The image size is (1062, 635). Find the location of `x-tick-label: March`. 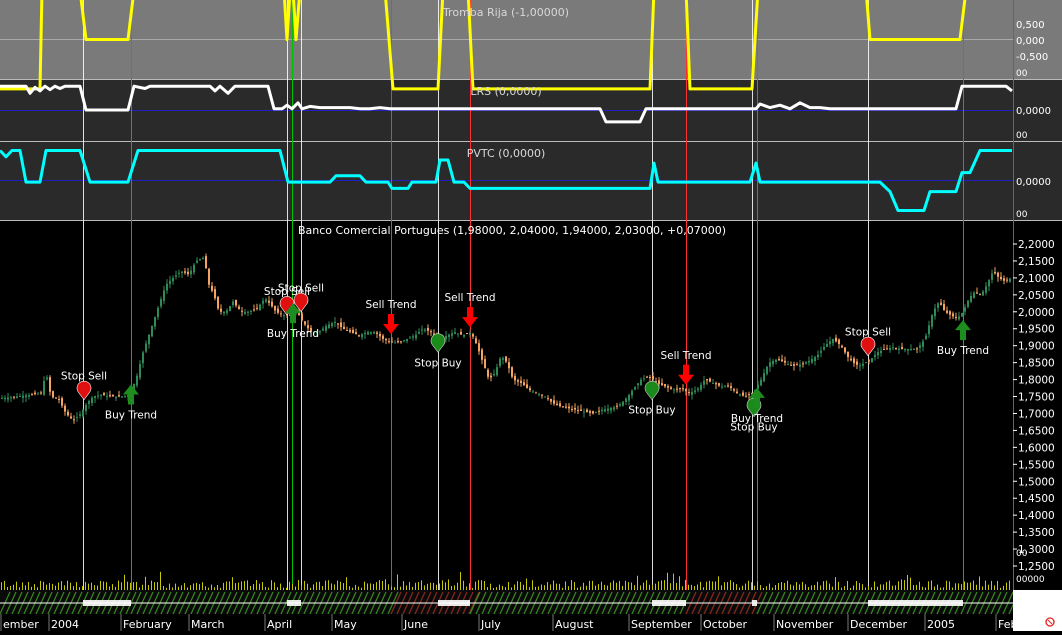

x-tick-label: March is located at coordinates (208, 624).